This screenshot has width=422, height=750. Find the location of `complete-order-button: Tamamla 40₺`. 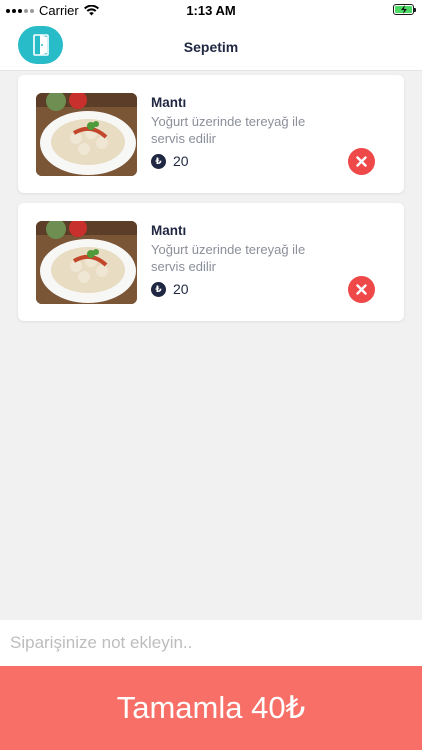

complete-order-button: Tamamla 40₺ is located at coordinates (211, 708).